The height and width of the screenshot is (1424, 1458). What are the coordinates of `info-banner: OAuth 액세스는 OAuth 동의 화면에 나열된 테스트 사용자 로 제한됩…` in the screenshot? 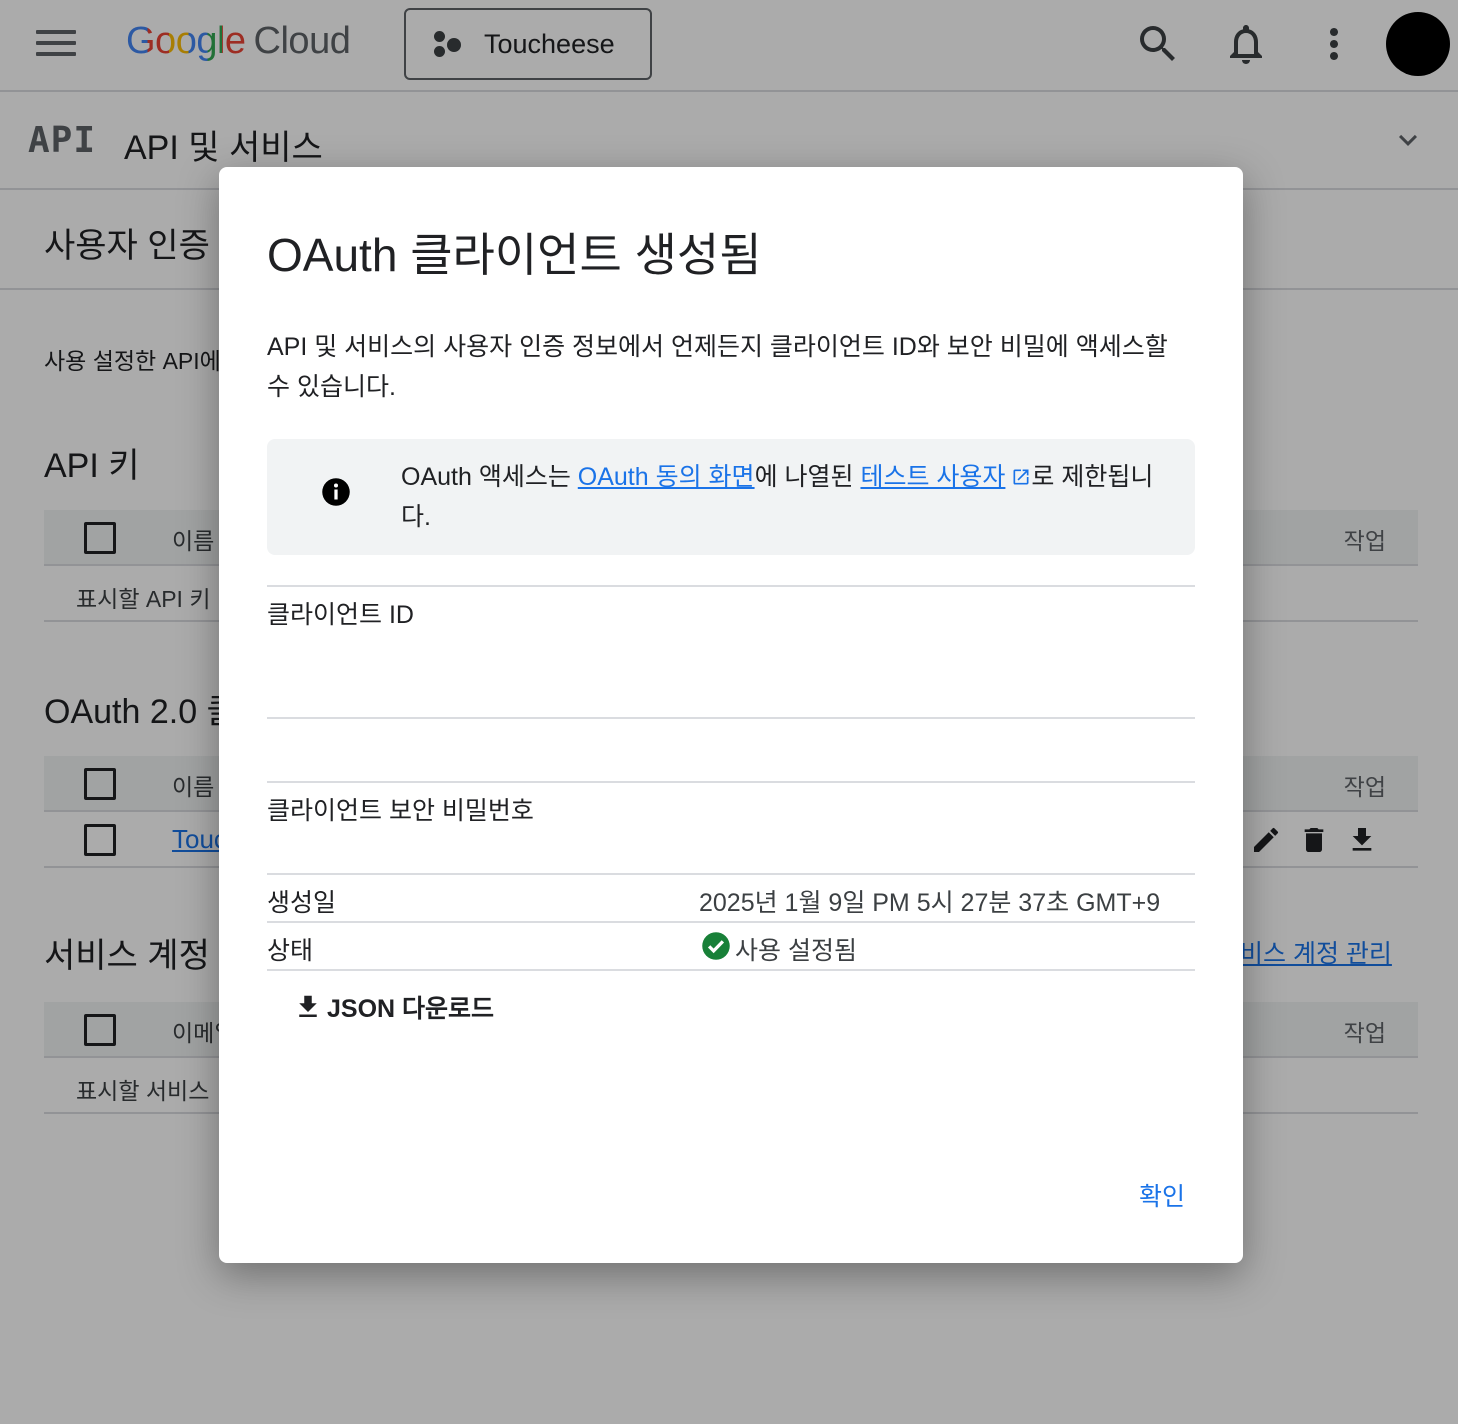 It's located at (731, 497).